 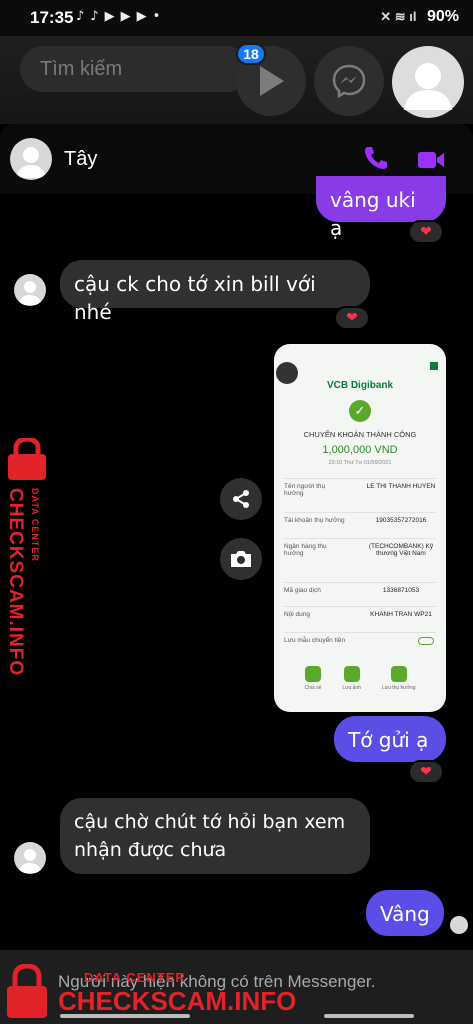 What do you see at coordinates (272, 81) in the screenshot?
I see `play-icon` at bounding box center [272, 81].